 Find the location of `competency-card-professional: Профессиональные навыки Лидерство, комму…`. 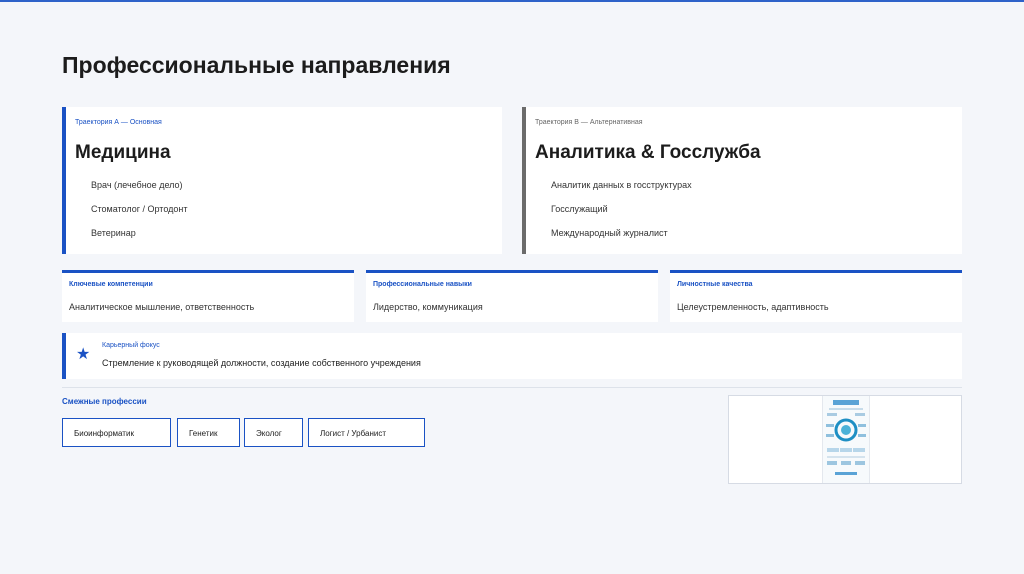

competency-card-professional: Профессиональные навыки Лидерство, комму… is located at coordinates (512, 296).